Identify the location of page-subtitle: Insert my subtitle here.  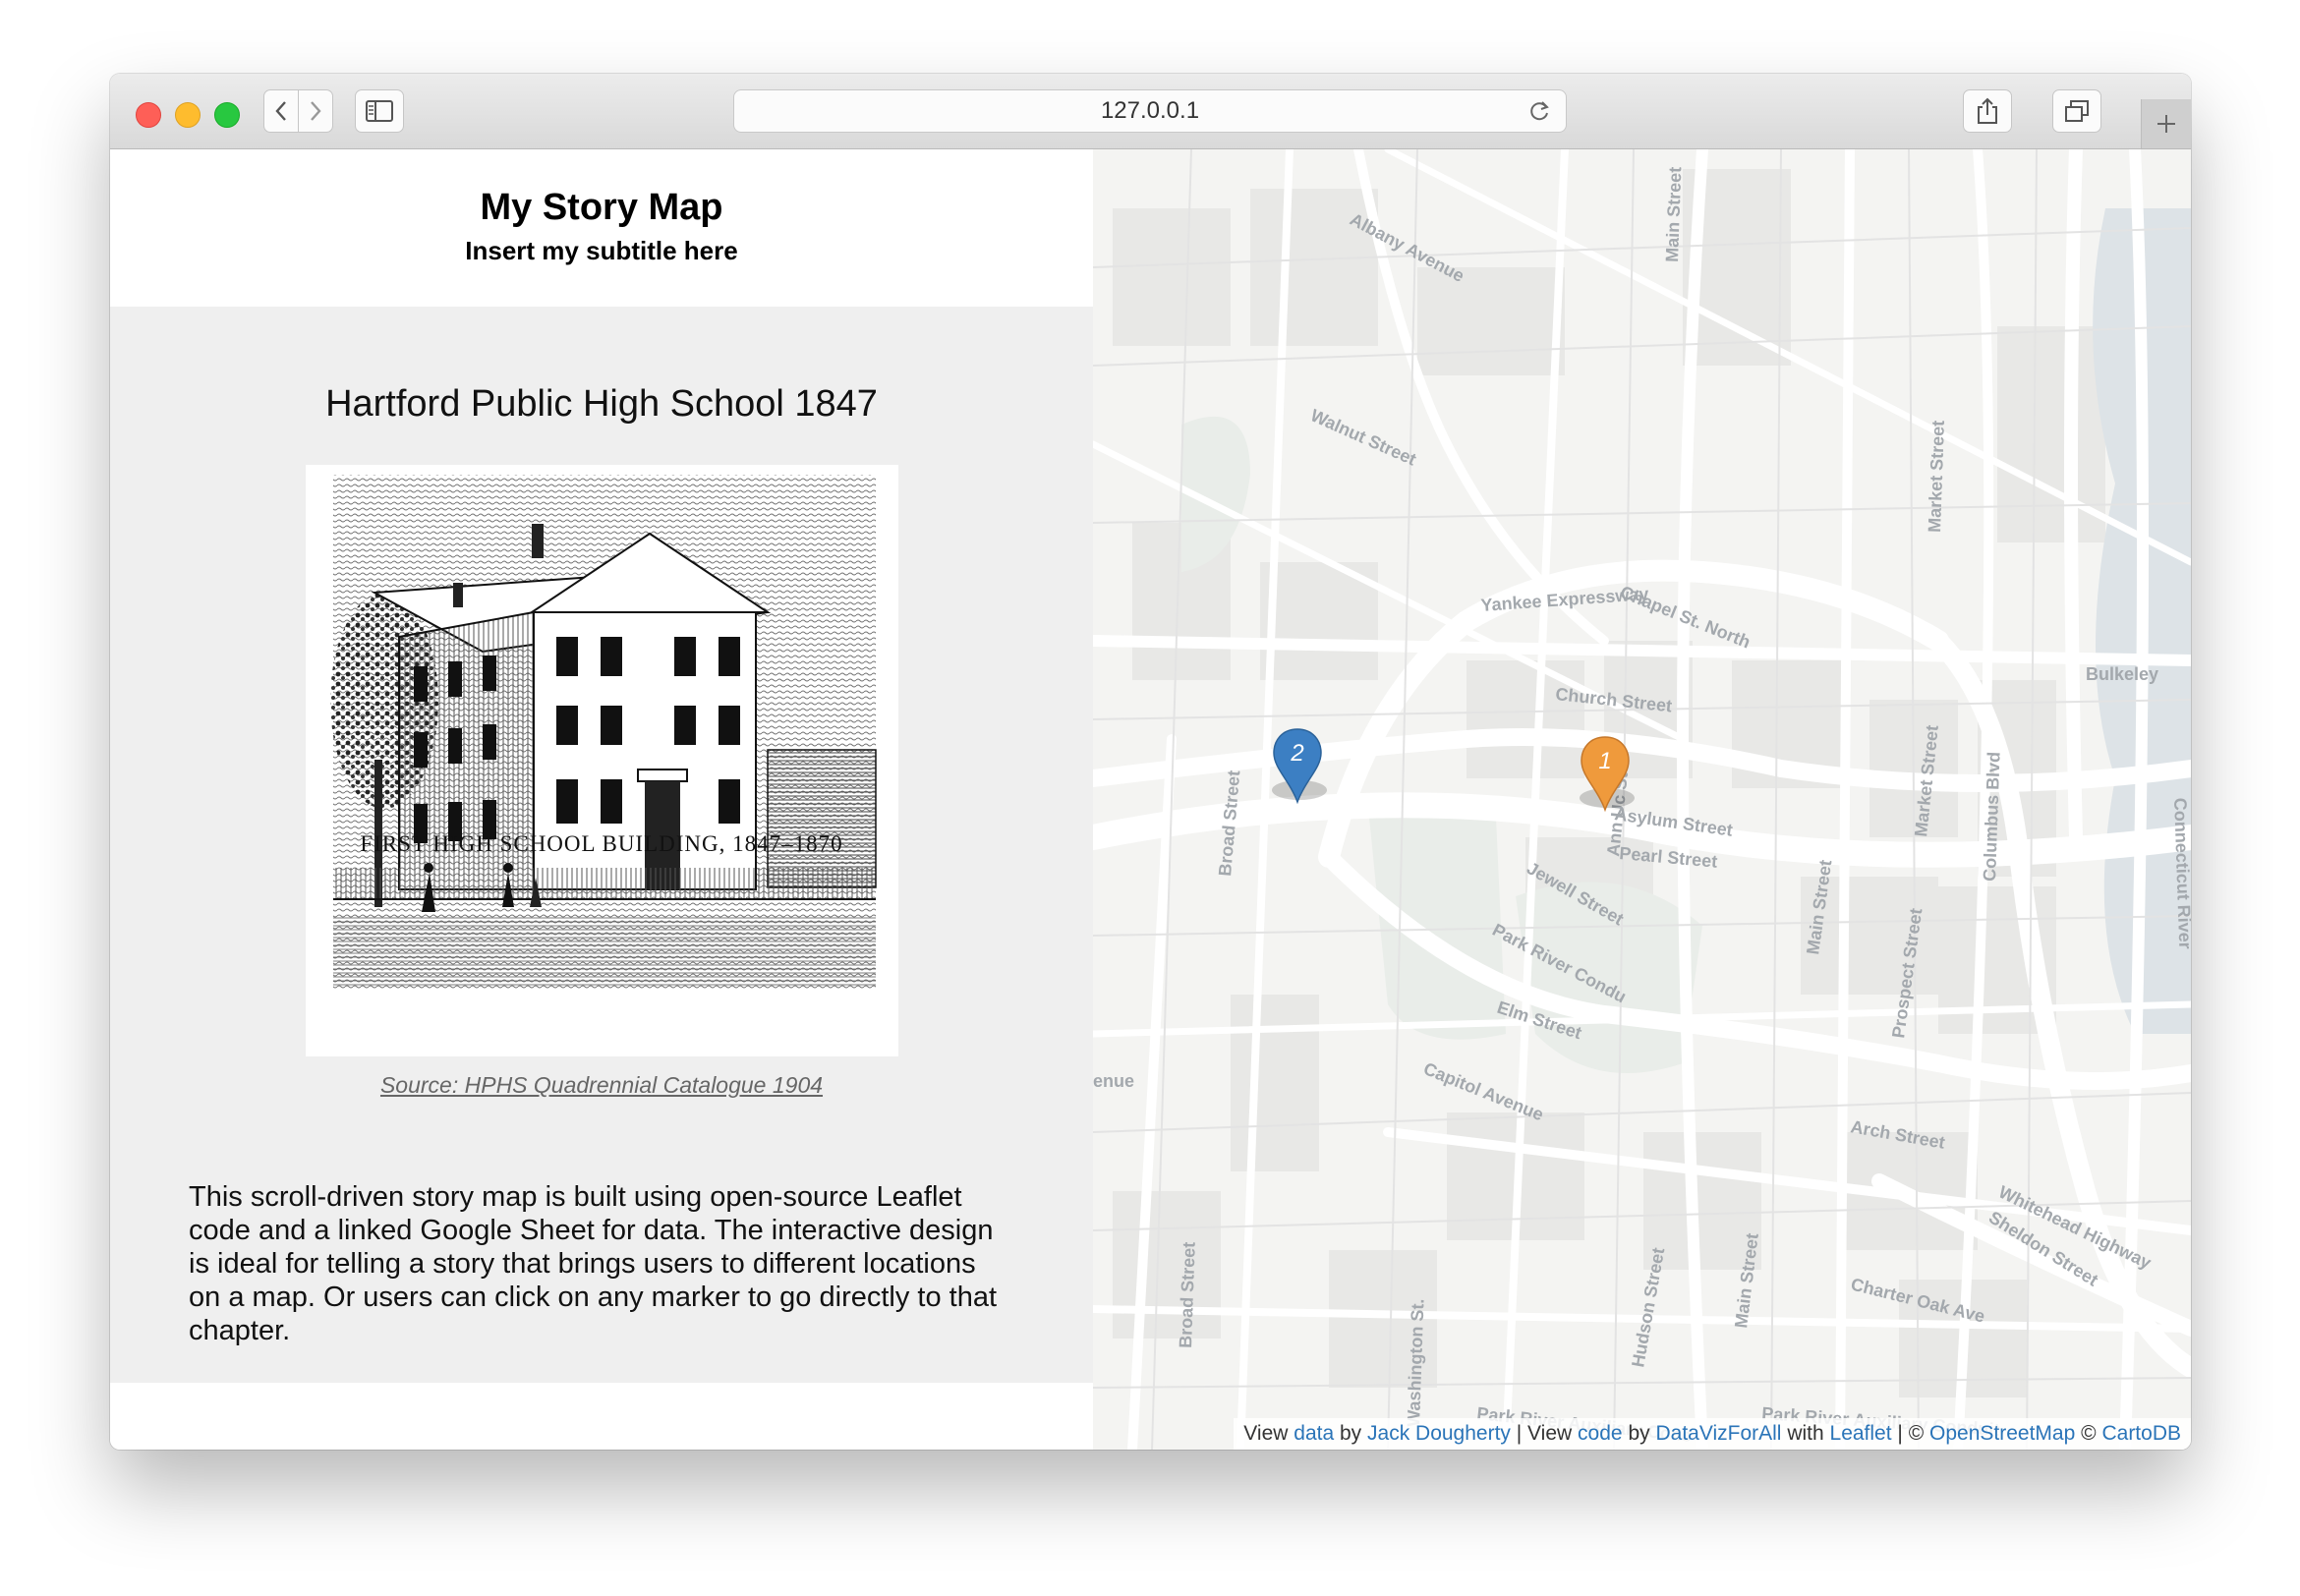
(601, 251).